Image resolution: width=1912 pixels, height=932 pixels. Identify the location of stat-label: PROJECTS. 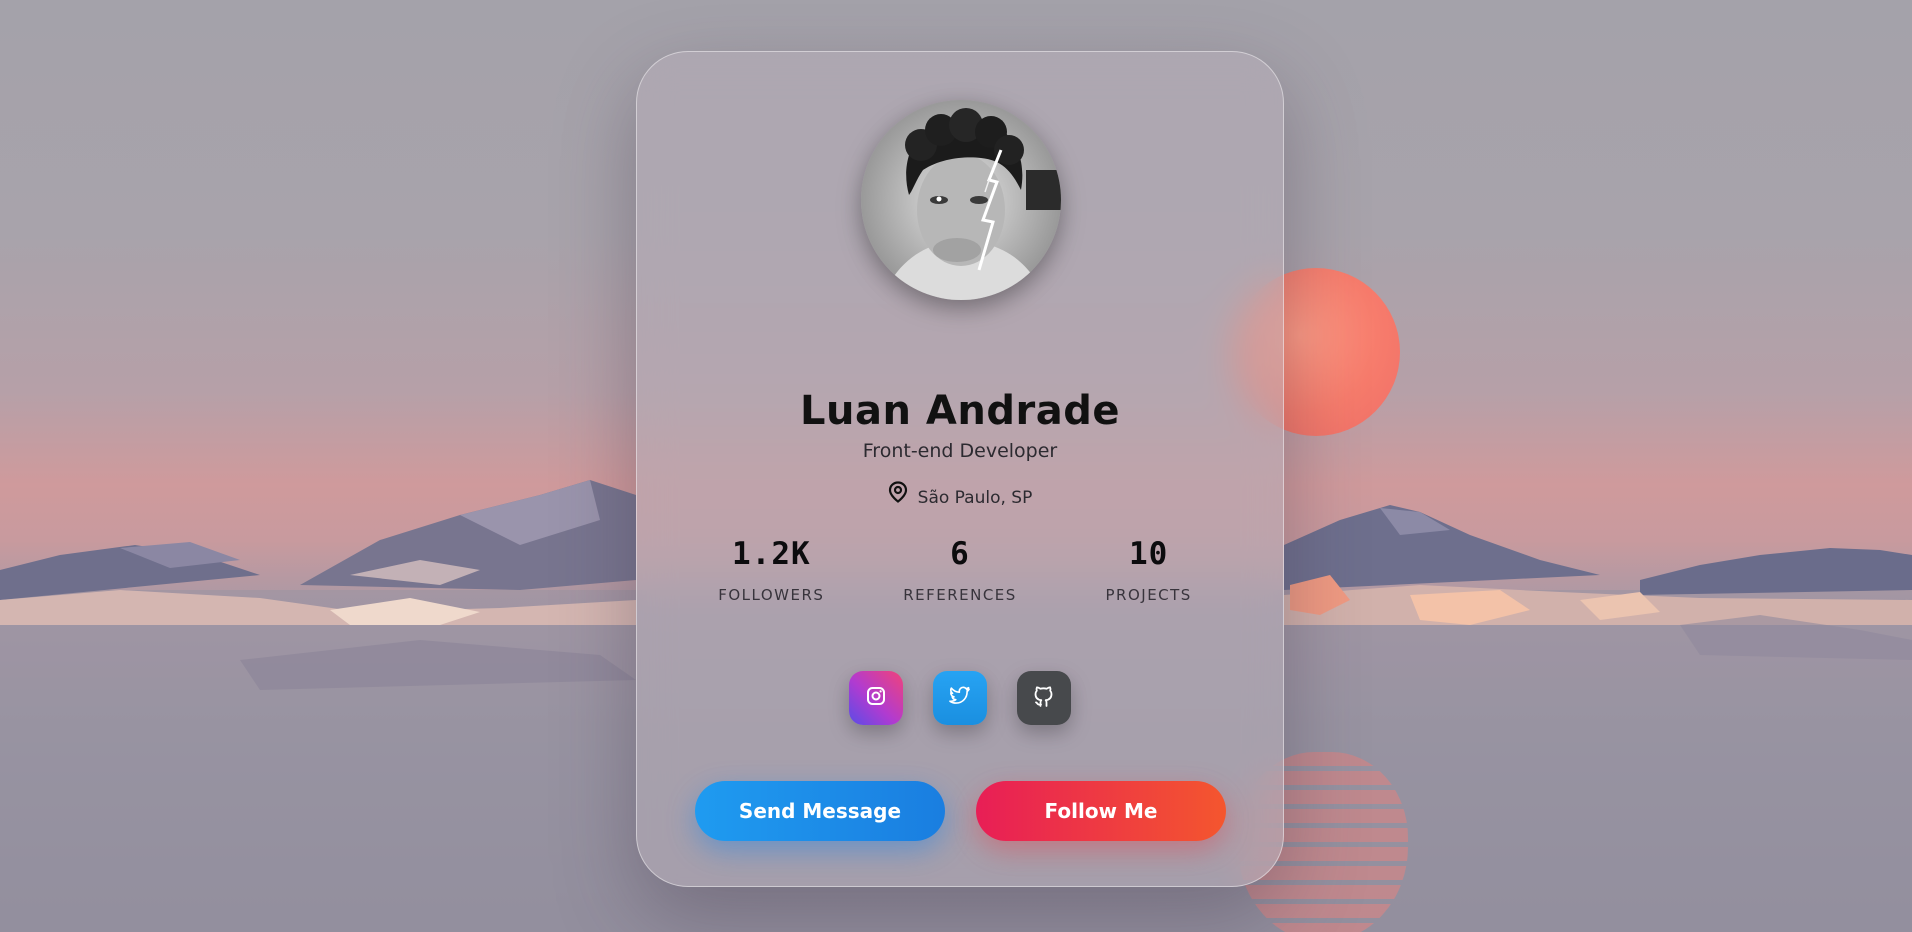
(1148, 595).